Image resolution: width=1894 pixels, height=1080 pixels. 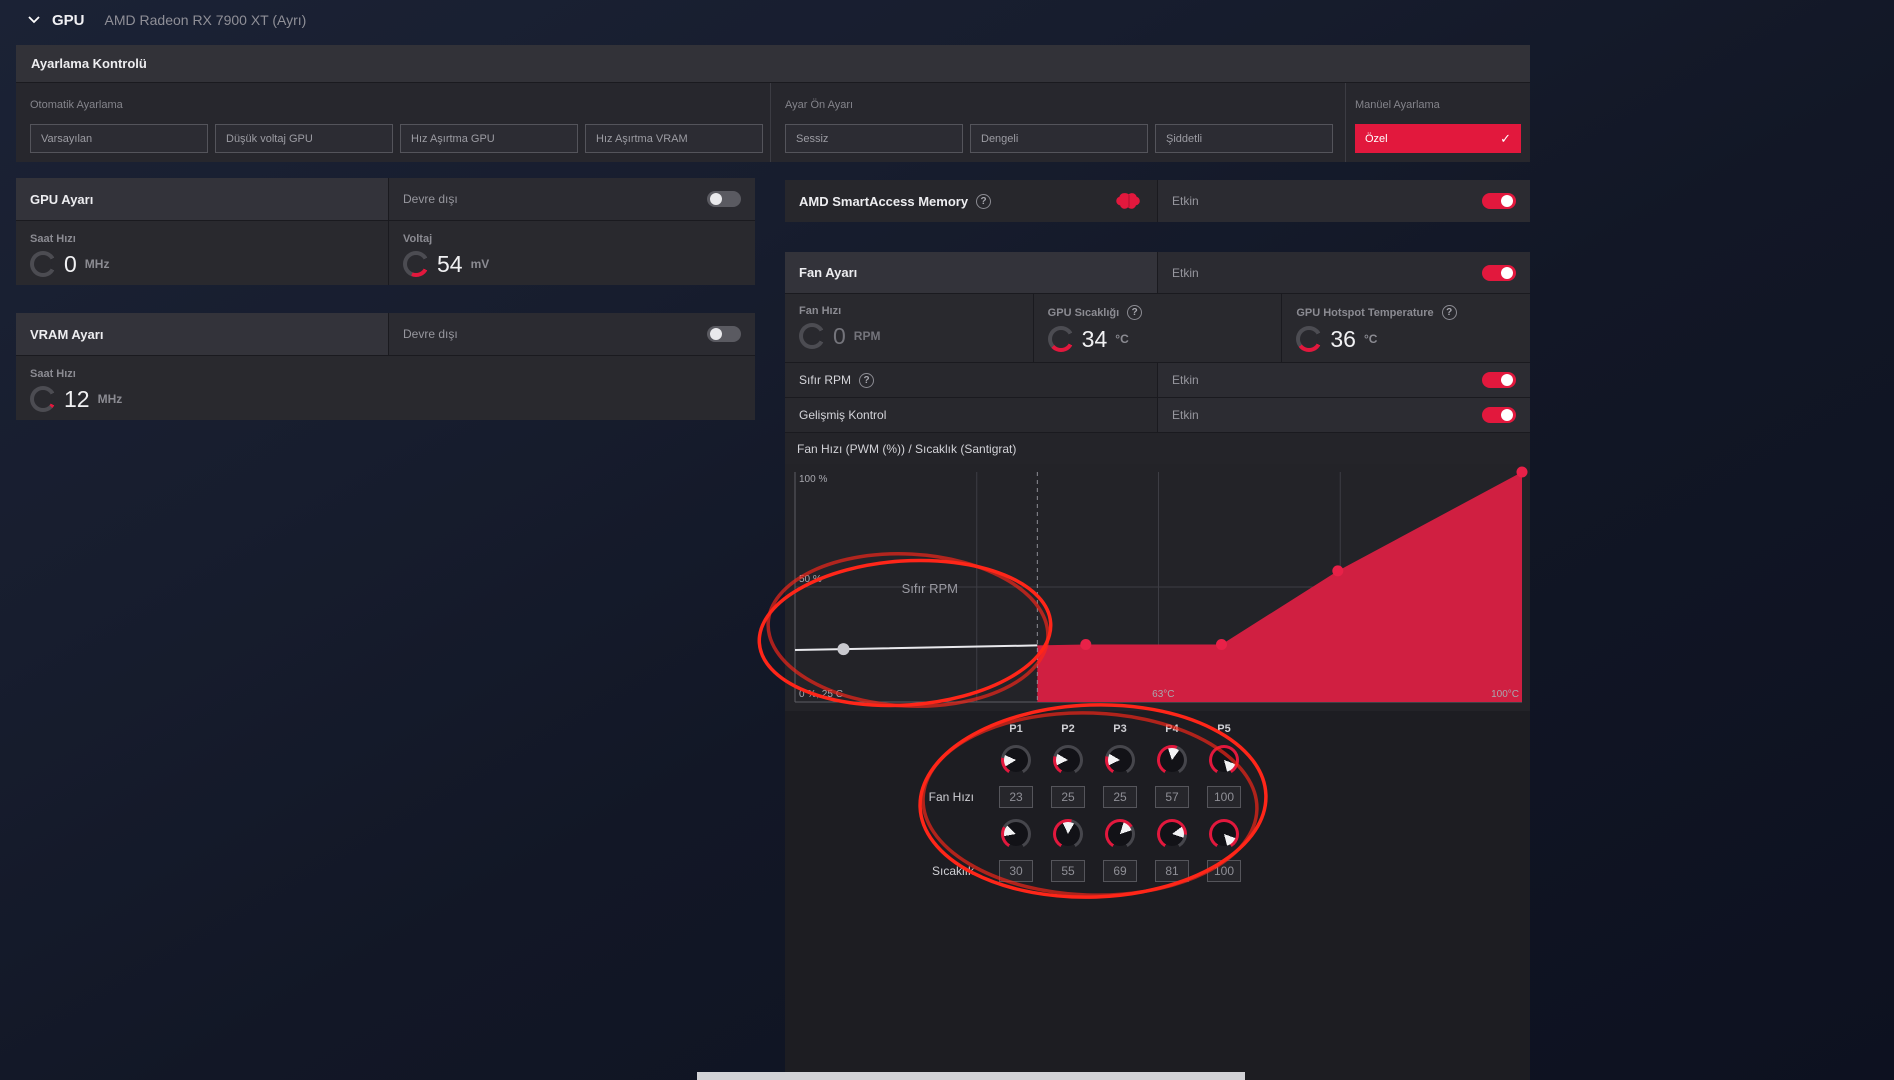 What do you see at coordinates (1016, 760) in the screenshot?
I see `fan-speed-knob-p1` at bounding box center [1016, 760].